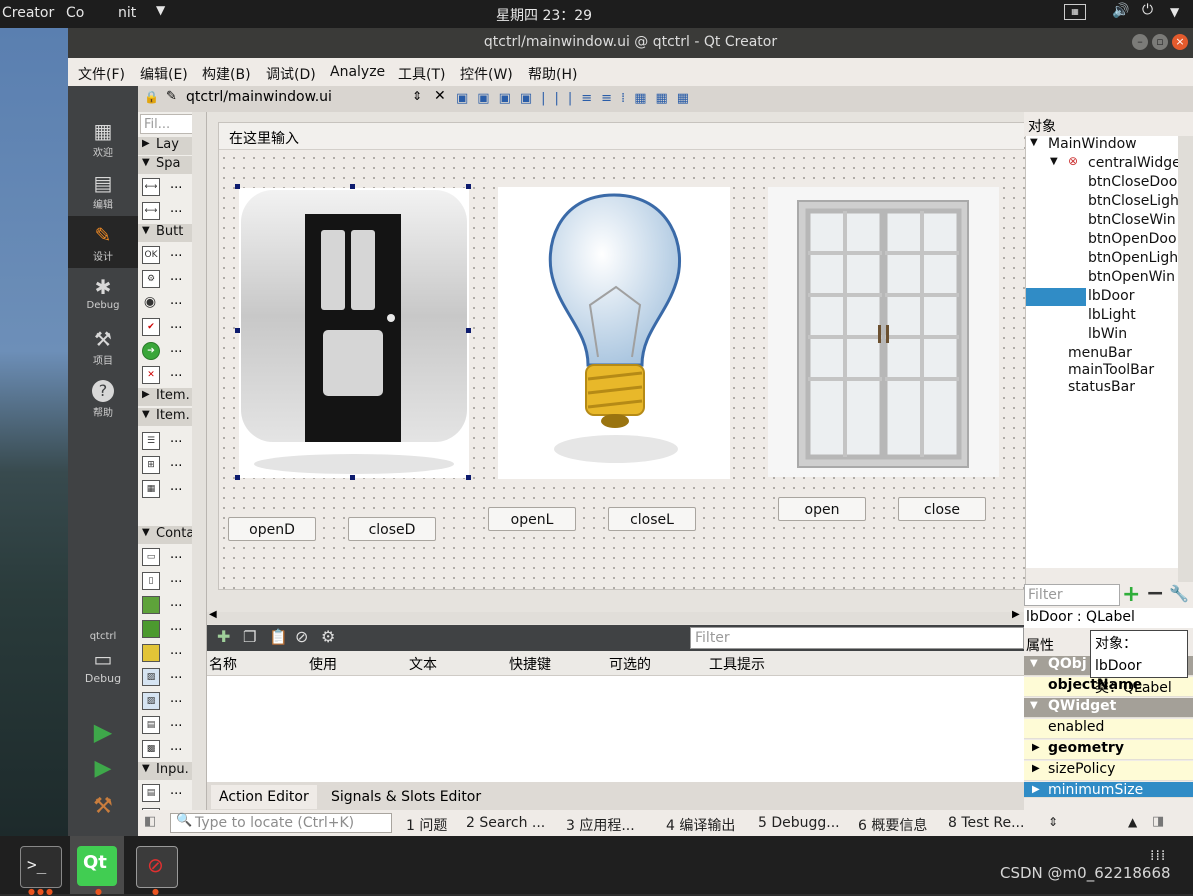 This screenshot has width=1193, height=896. Describe the element at coordinates (1108, 729) in the screenshot. I see `property-enabled: enabled` at that location.